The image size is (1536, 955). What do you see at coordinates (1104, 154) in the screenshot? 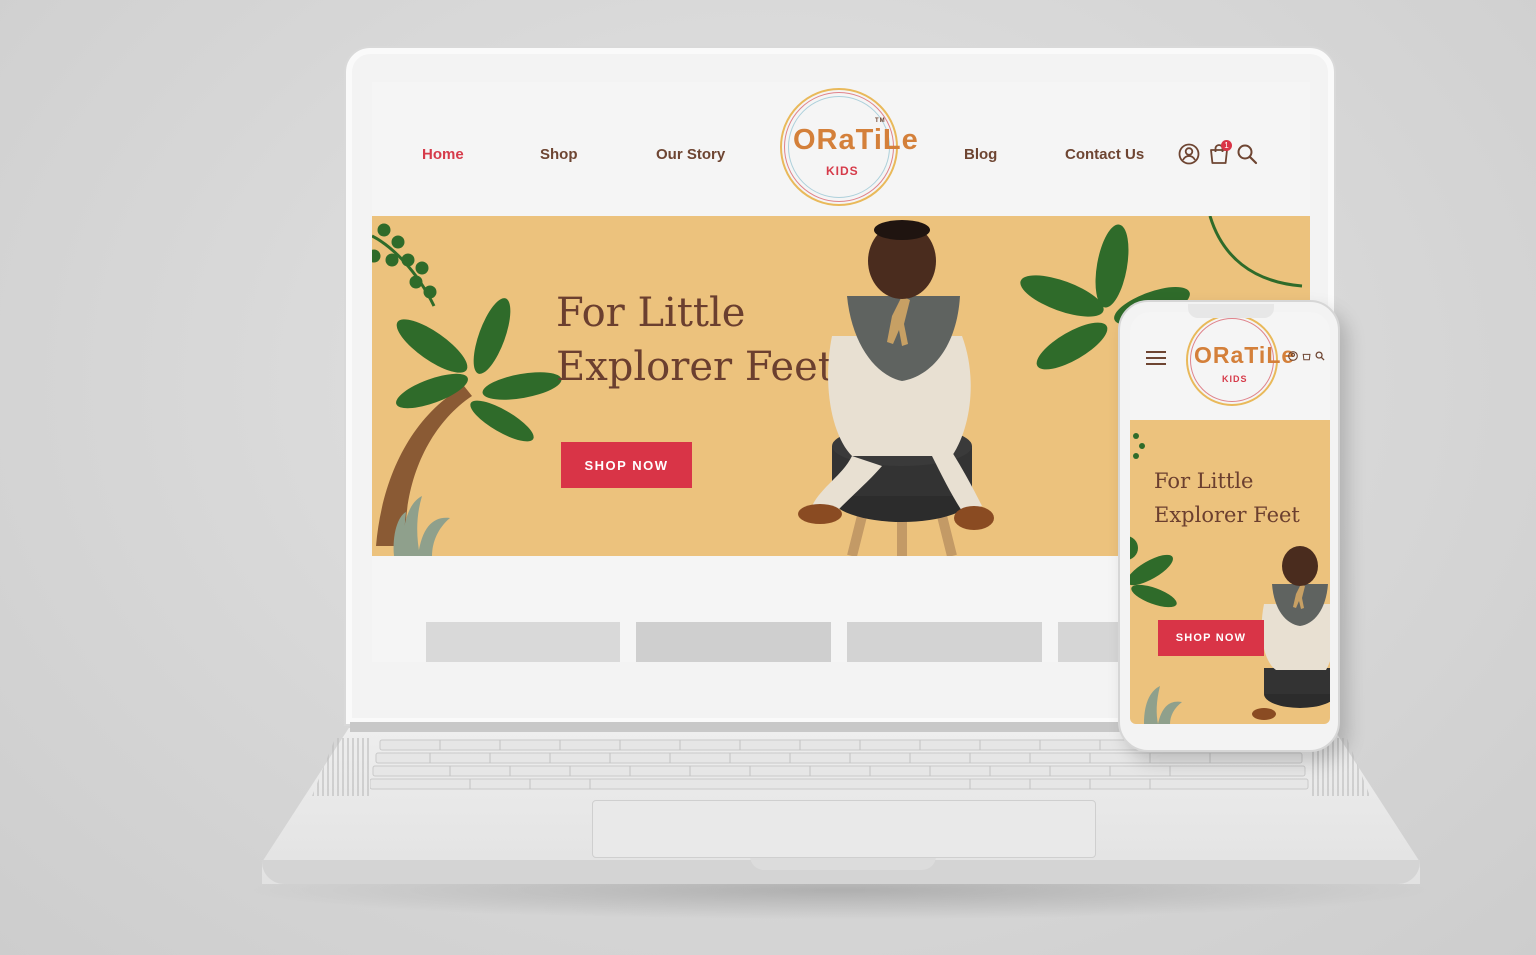
I see `nav-contact-us: Contact Us` at bounding box center [1104, 154].